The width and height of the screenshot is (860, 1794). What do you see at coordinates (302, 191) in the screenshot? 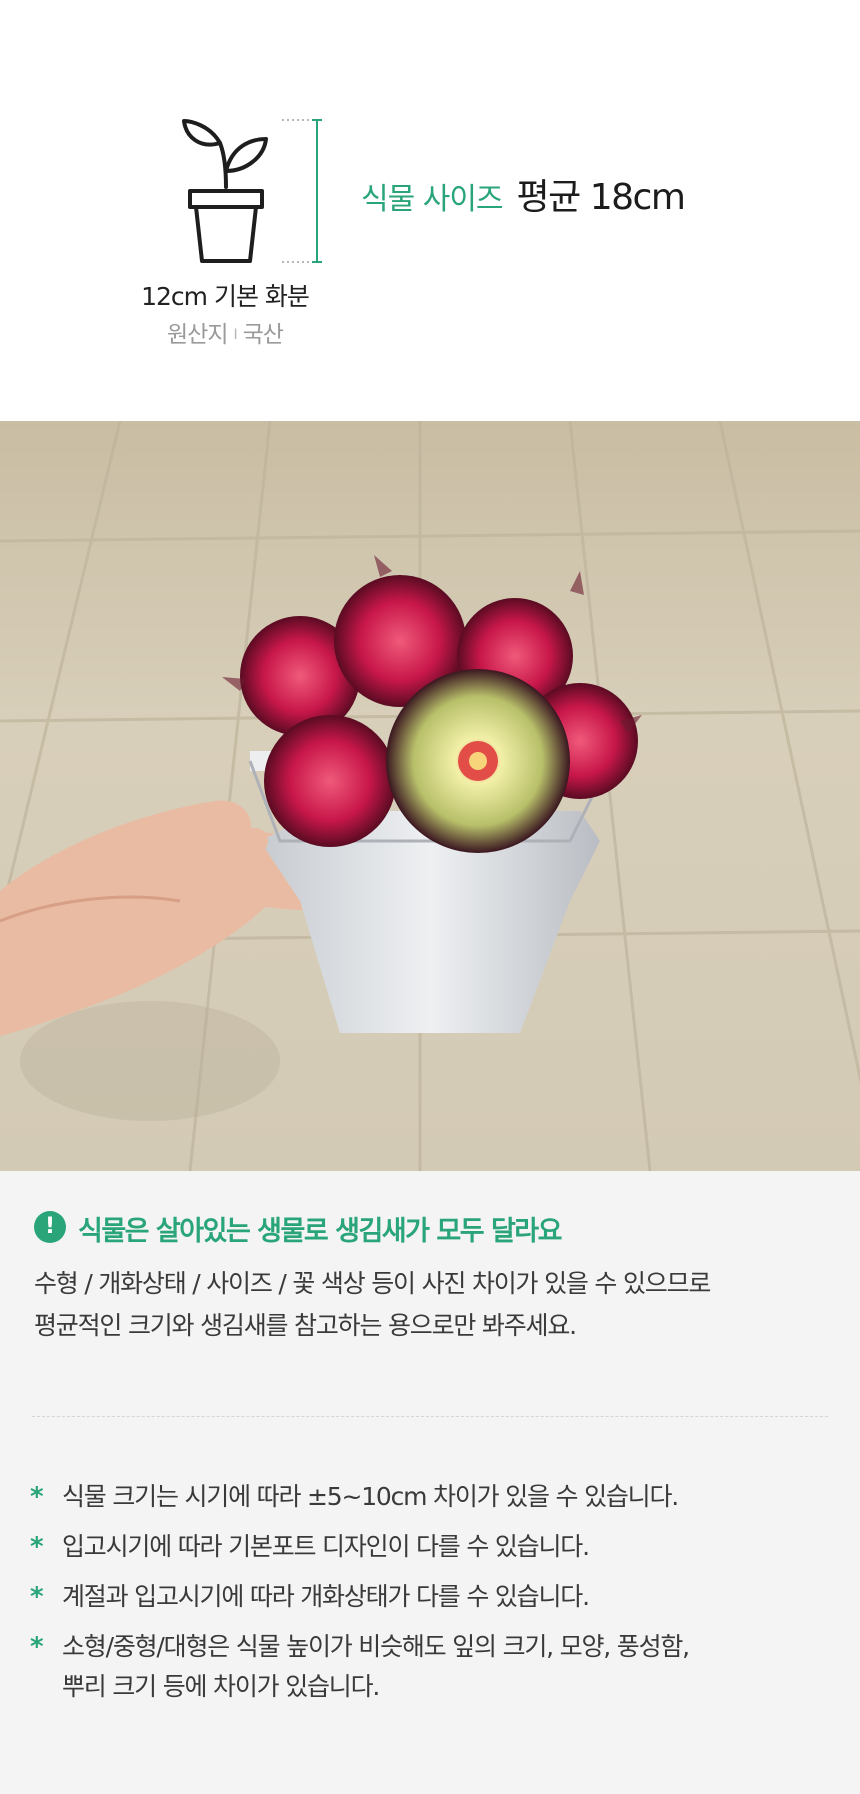
I see `height-indicator` at bounding box center [302, 191].